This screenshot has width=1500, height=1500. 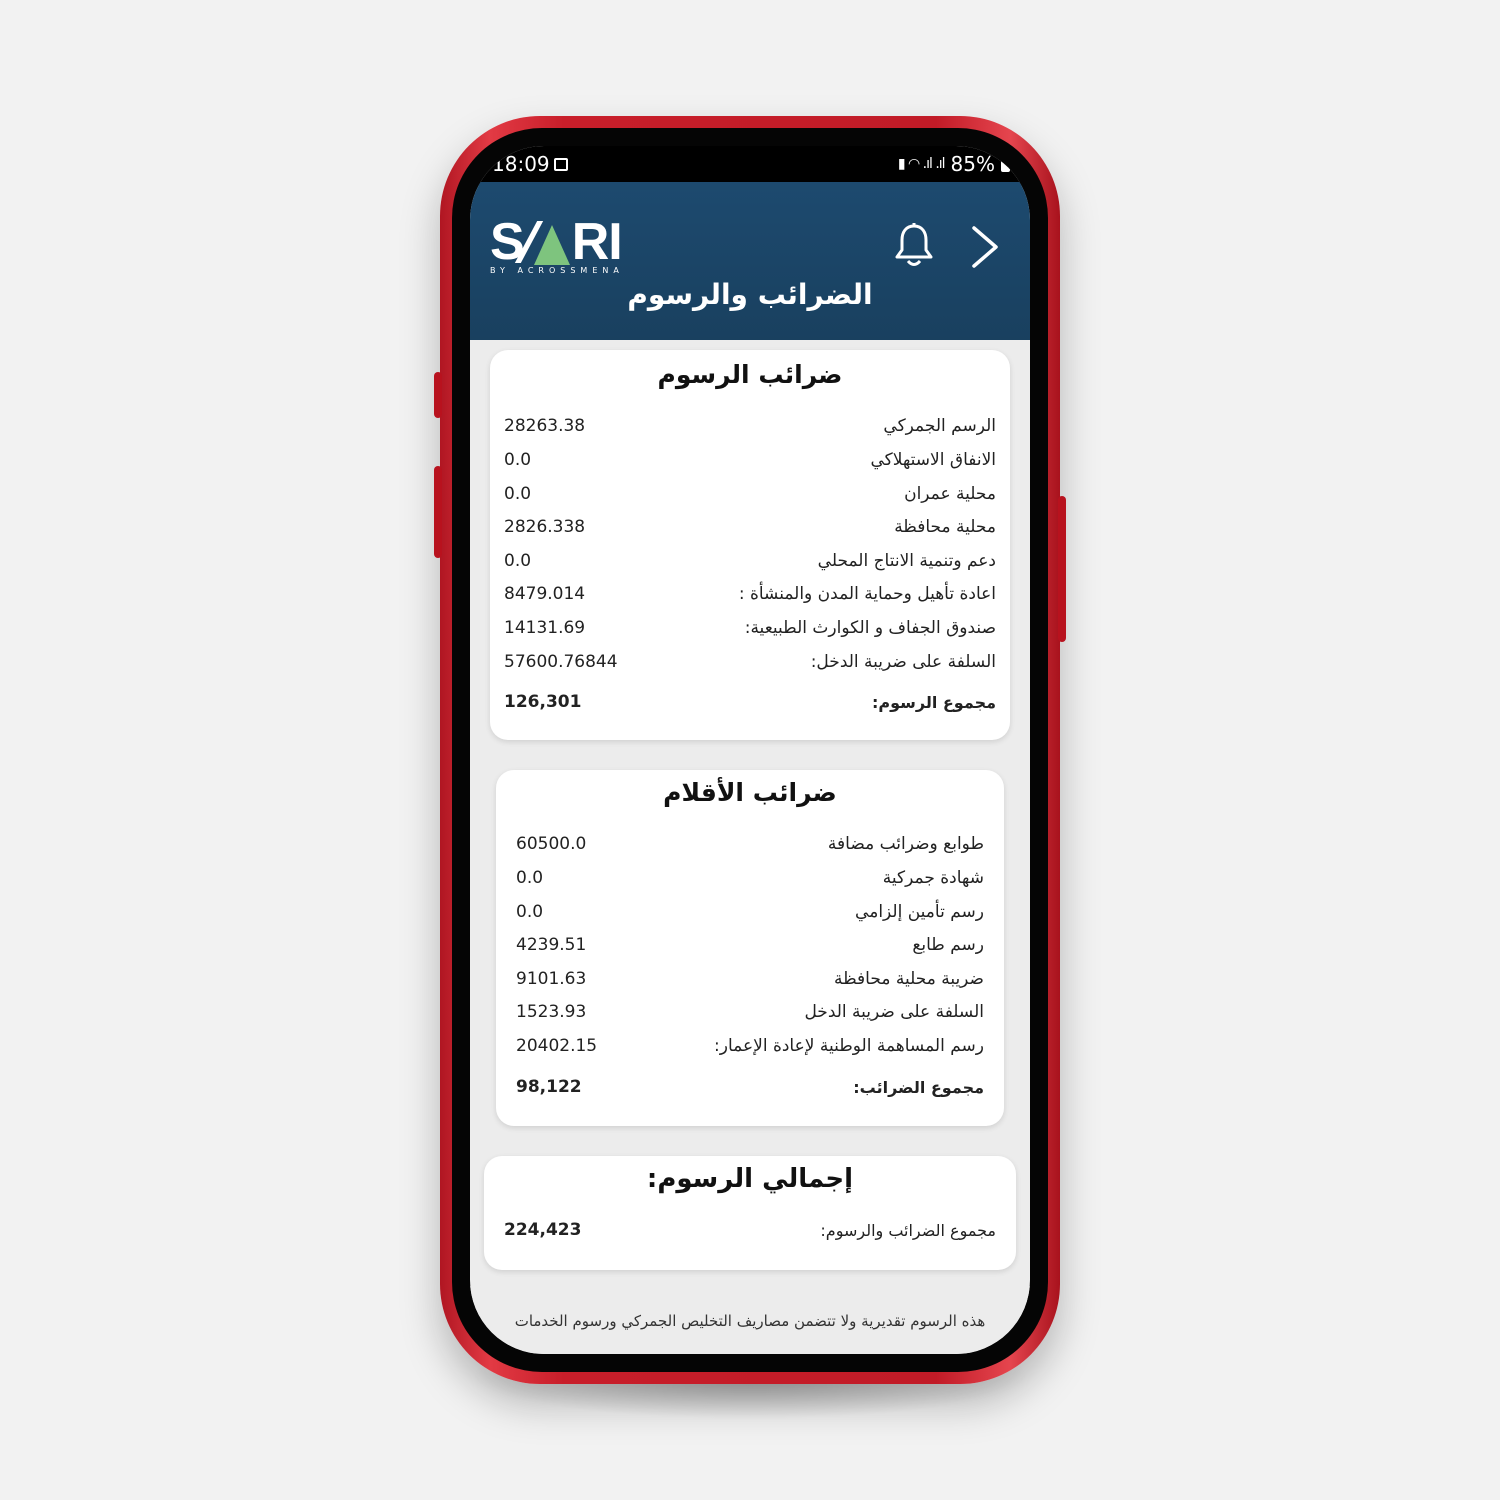 I want to click on fee-value: 2826.338, so click(x=545, y=527).